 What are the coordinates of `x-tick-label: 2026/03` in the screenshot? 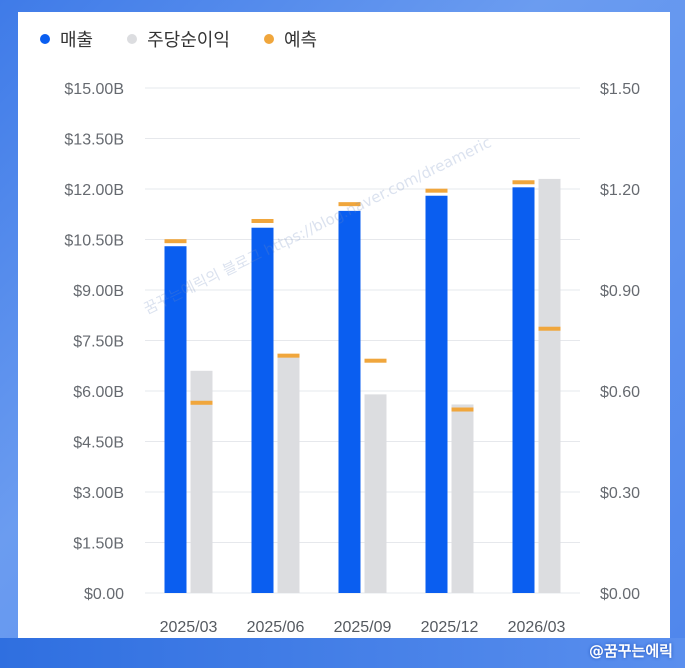 It's located at (537, 627).